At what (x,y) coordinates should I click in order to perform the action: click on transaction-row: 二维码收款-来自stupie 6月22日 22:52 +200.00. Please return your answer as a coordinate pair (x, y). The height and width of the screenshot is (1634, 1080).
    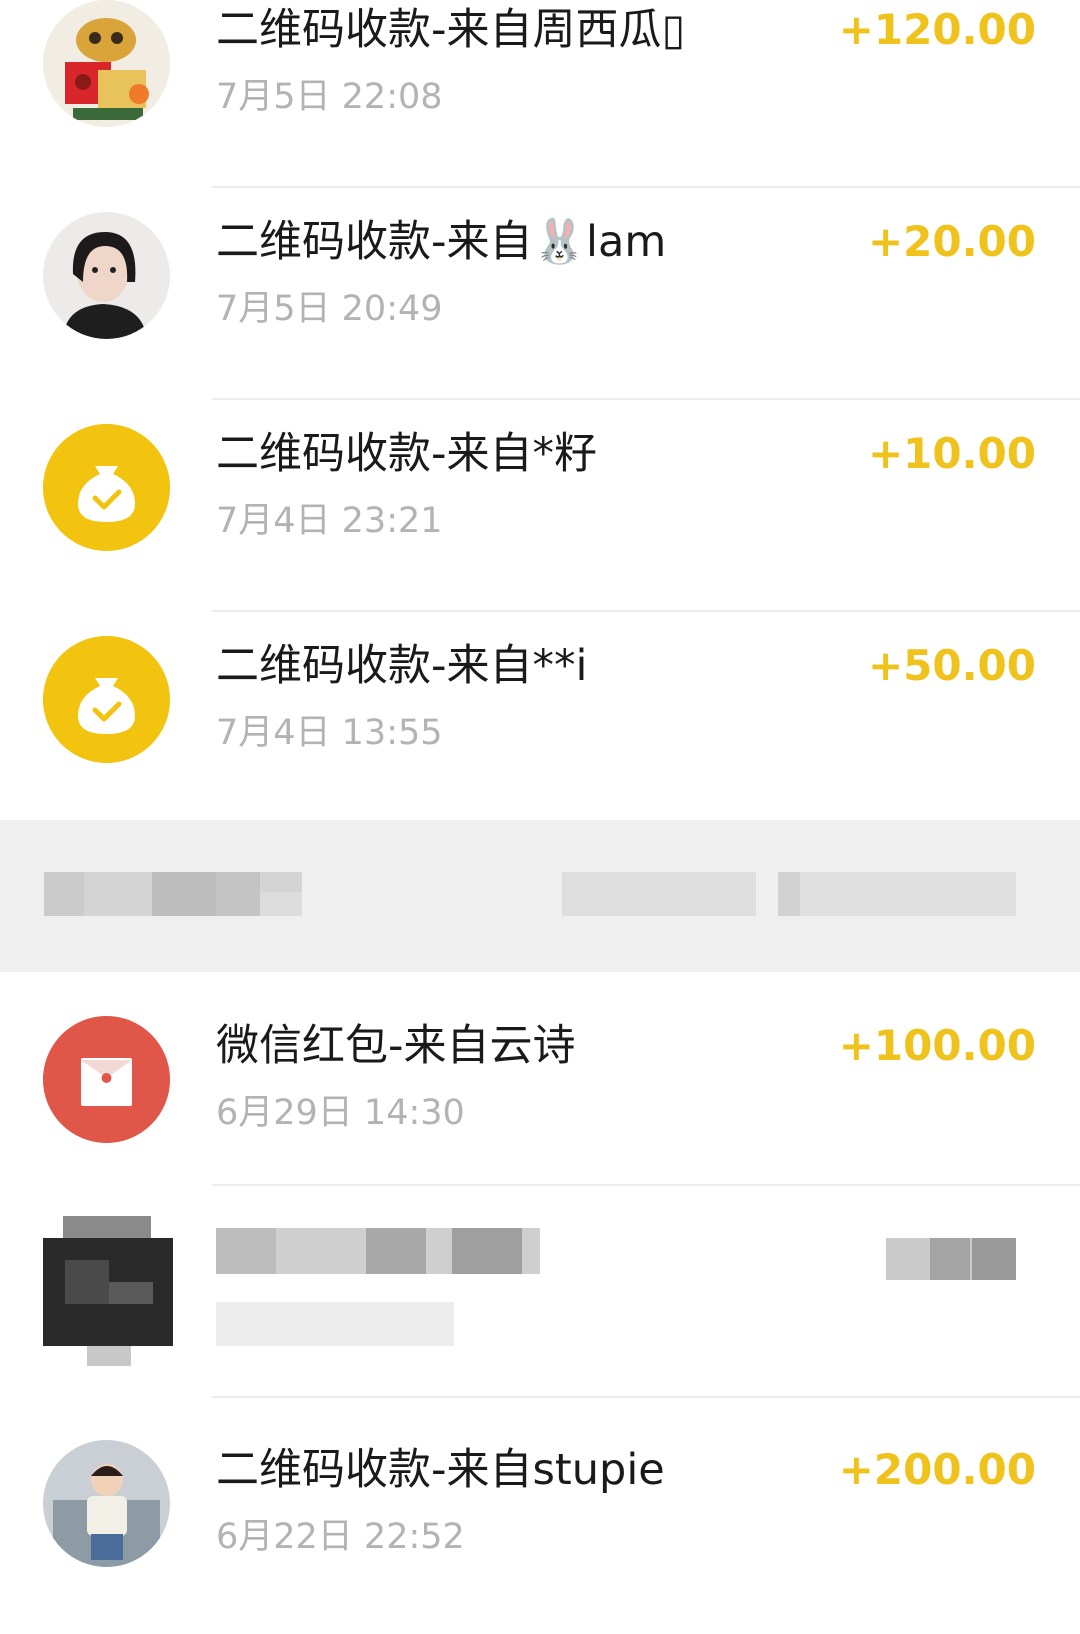
    Looking at the image, I should click on (540, 1528).